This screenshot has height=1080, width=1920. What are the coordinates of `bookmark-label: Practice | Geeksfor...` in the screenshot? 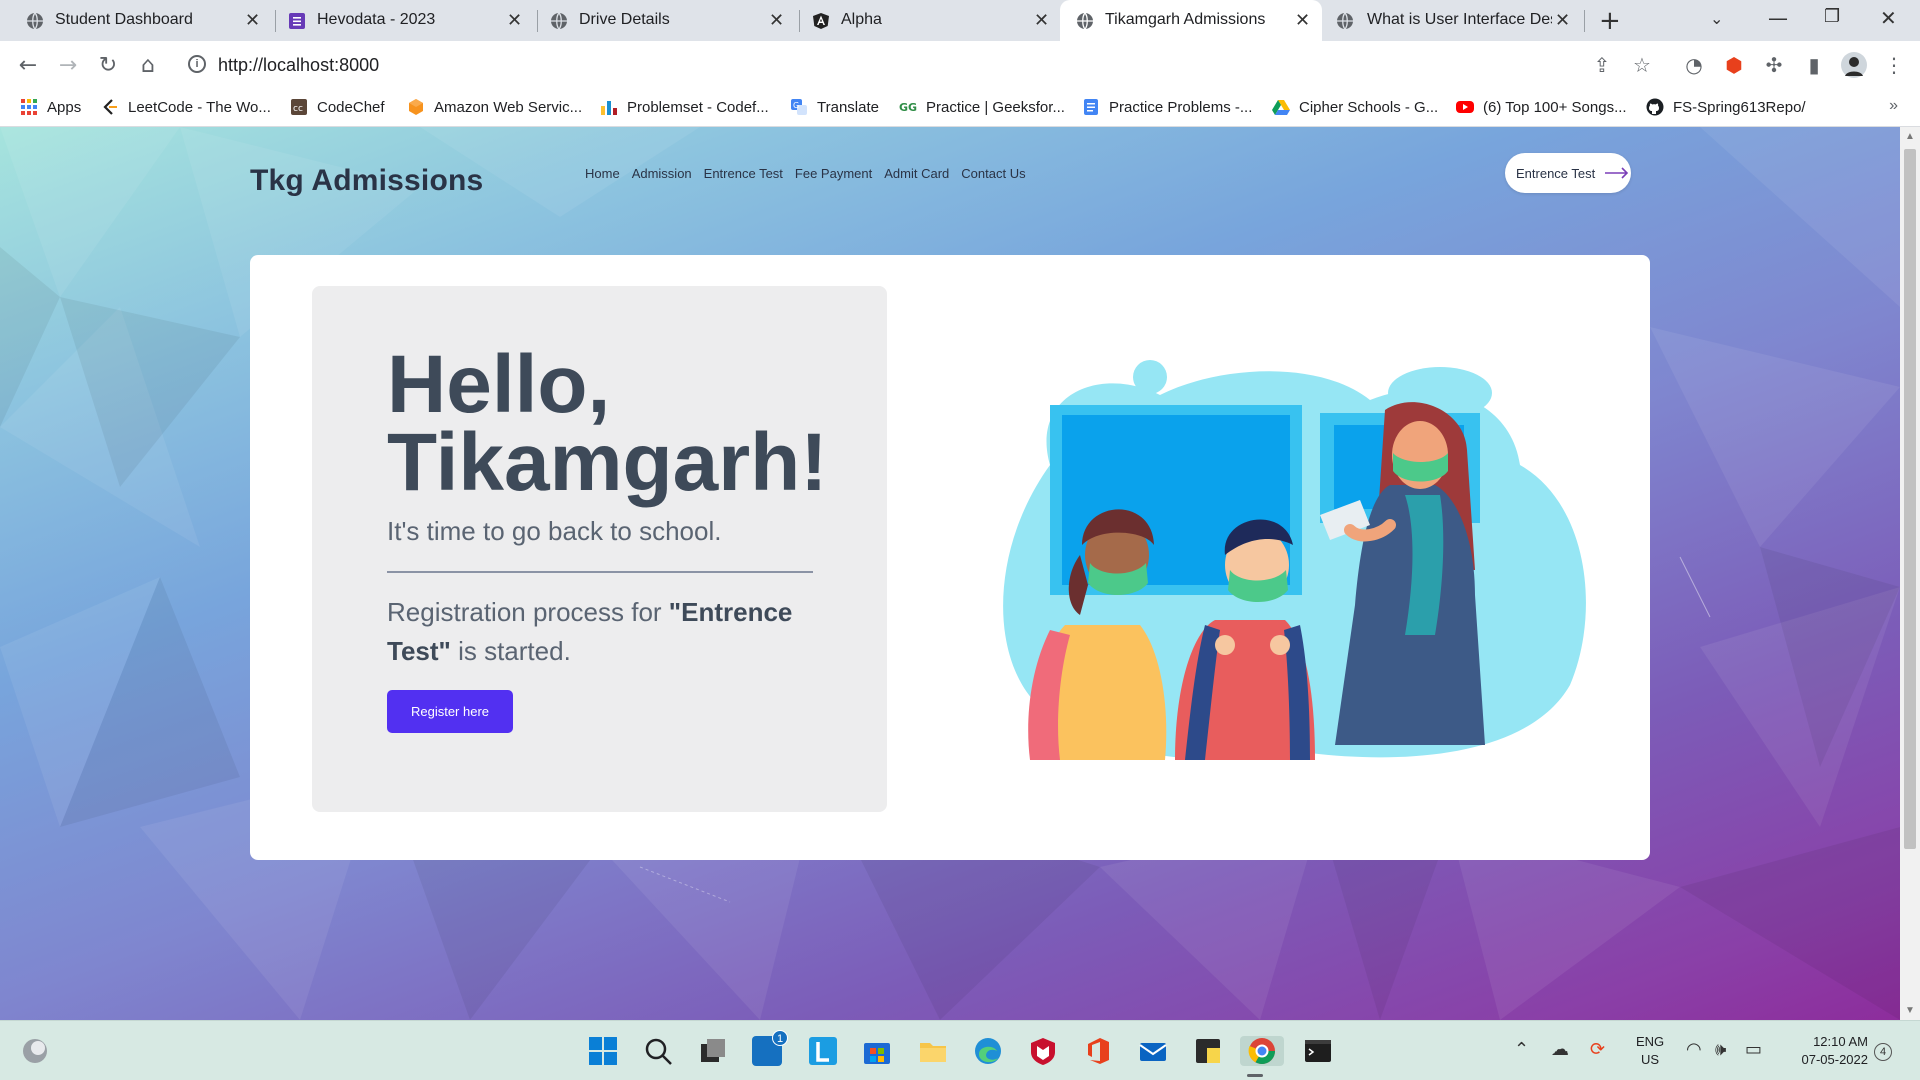 It's located at (995, 107).